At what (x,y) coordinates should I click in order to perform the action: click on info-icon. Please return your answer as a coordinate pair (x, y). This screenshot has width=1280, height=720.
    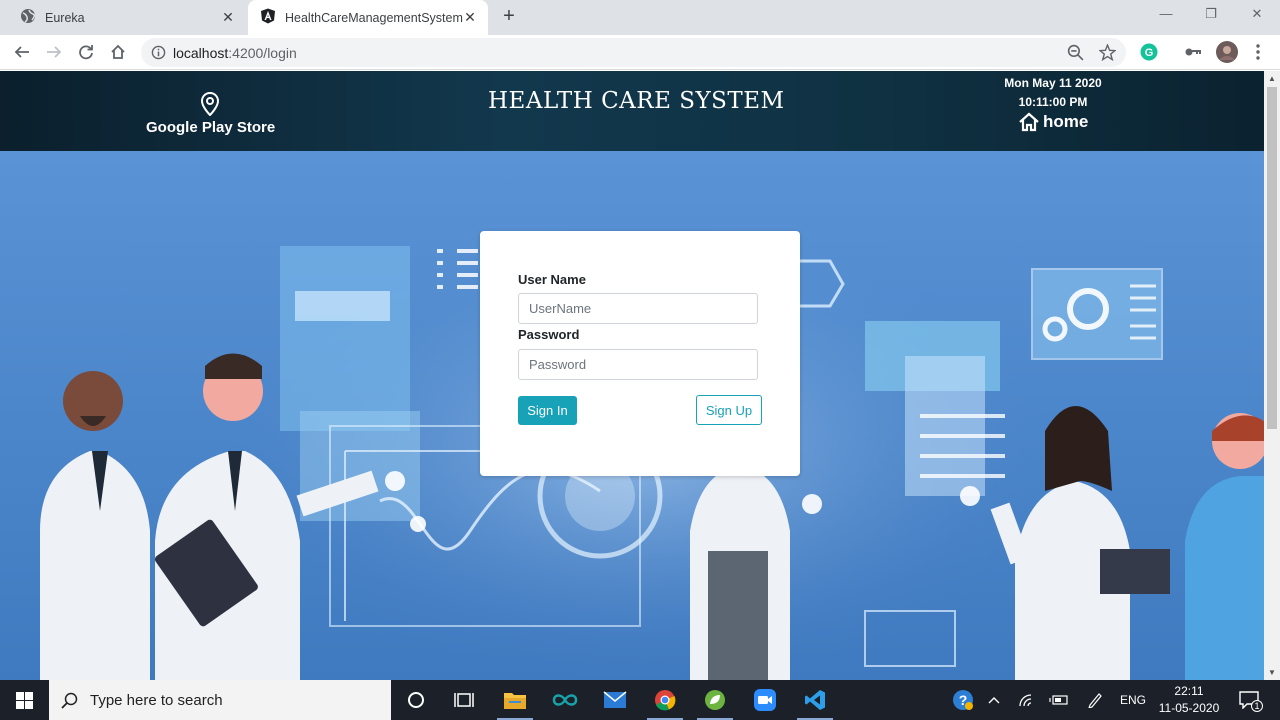
    Looking at the image, I should click on (158, 52).